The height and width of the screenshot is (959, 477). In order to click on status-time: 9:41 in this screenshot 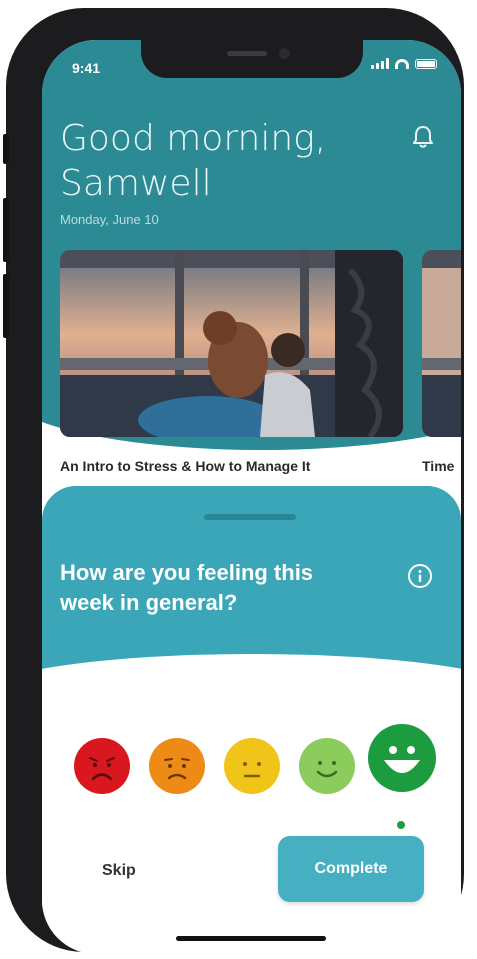, I will do `click(86, 68)`.